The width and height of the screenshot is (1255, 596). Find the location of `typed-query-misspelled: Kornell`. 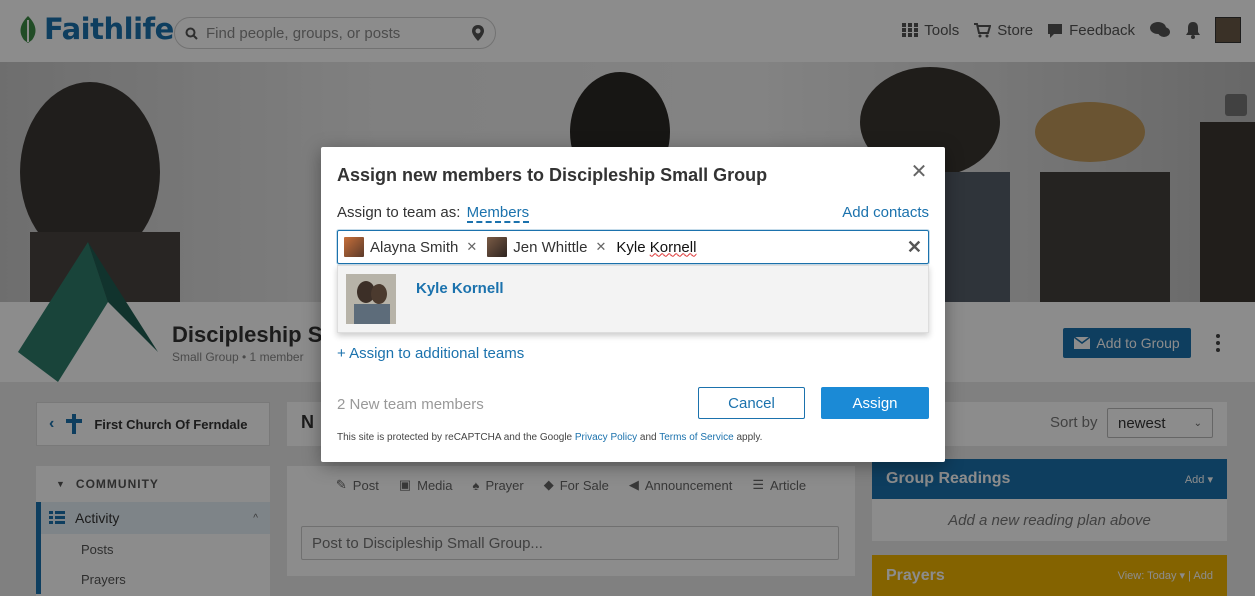

typed-query-misspelled: Kornell is located at coordinates (673, 247).